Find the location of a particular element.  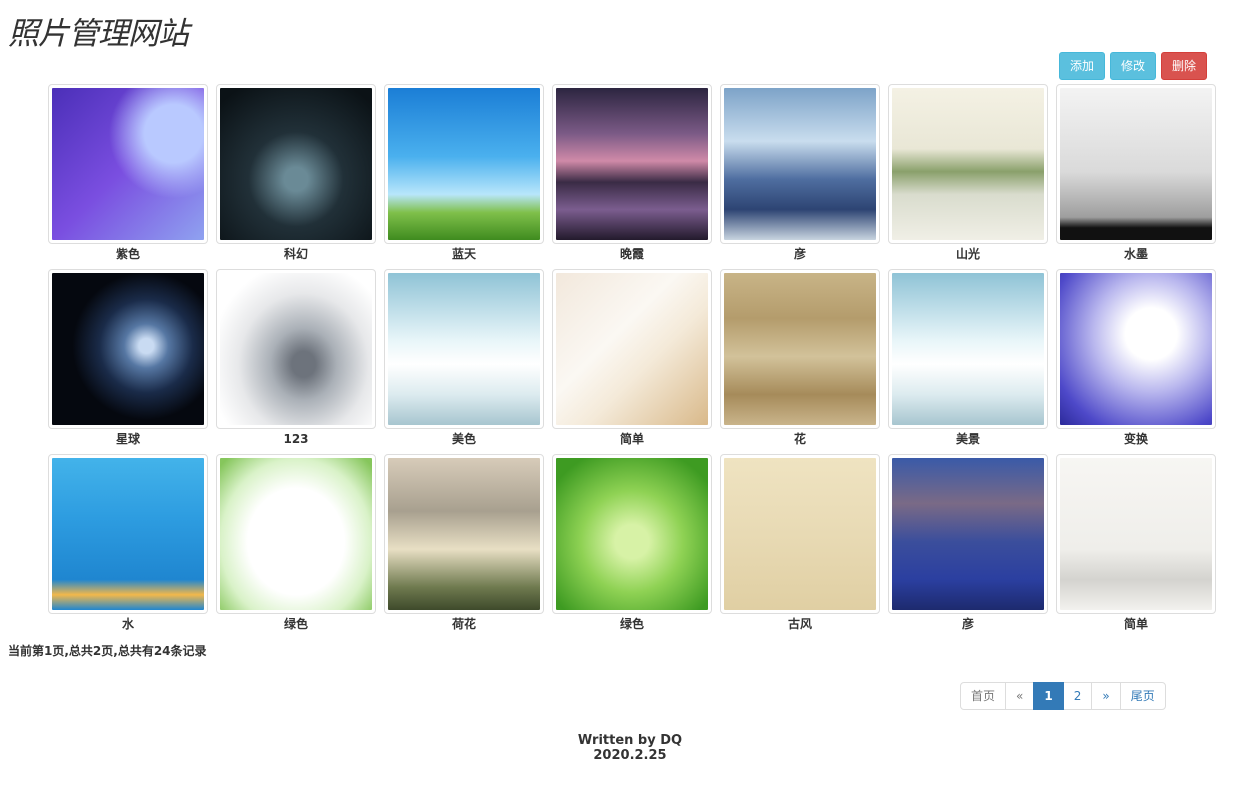

photo-card: 美色 is located at coordinates (464, 361).